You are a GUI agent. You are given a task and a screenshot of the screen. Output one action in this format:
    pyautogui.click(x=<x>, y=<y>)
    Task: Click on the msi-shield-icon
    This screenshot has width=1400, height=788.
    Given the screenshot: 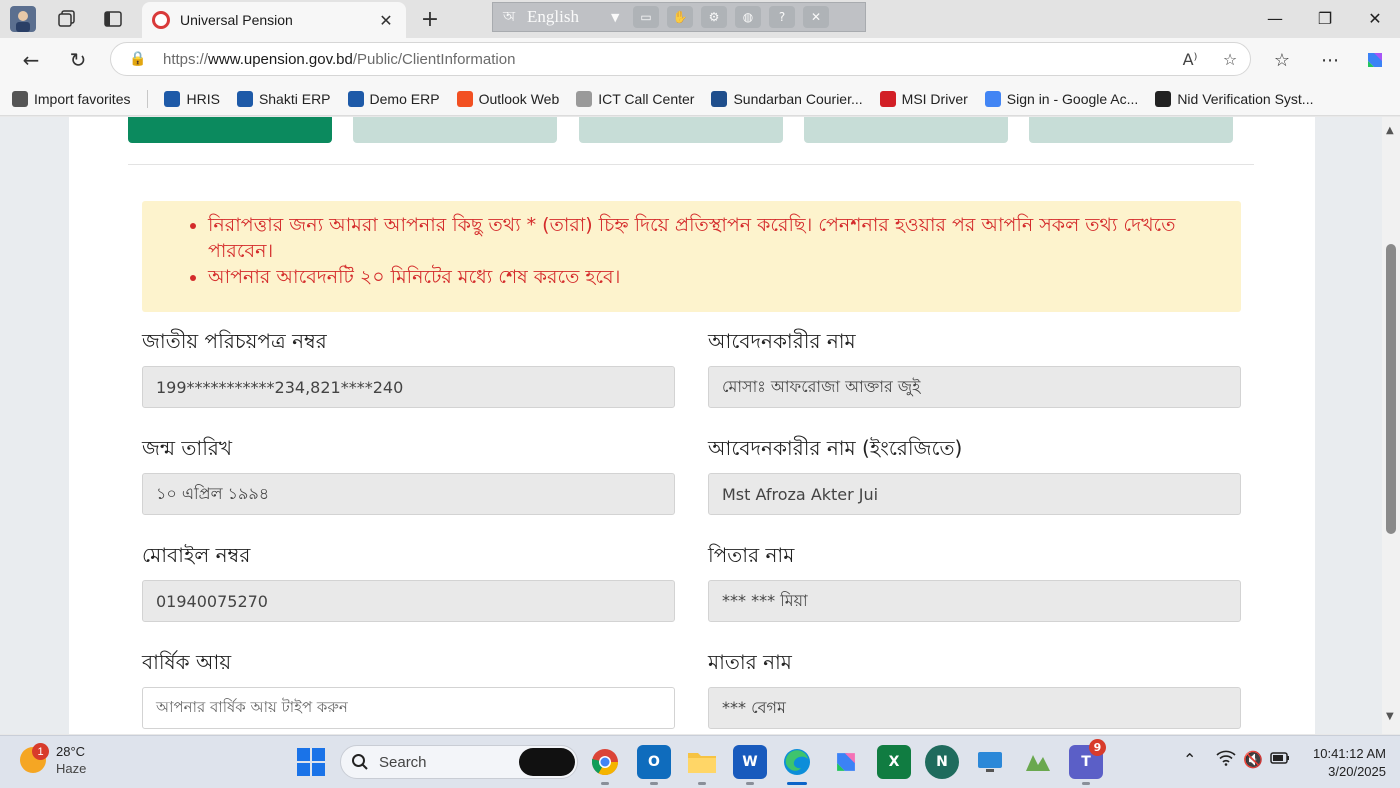 What is the action you would take?
    pyautogui.click(x=887, y=98)
    